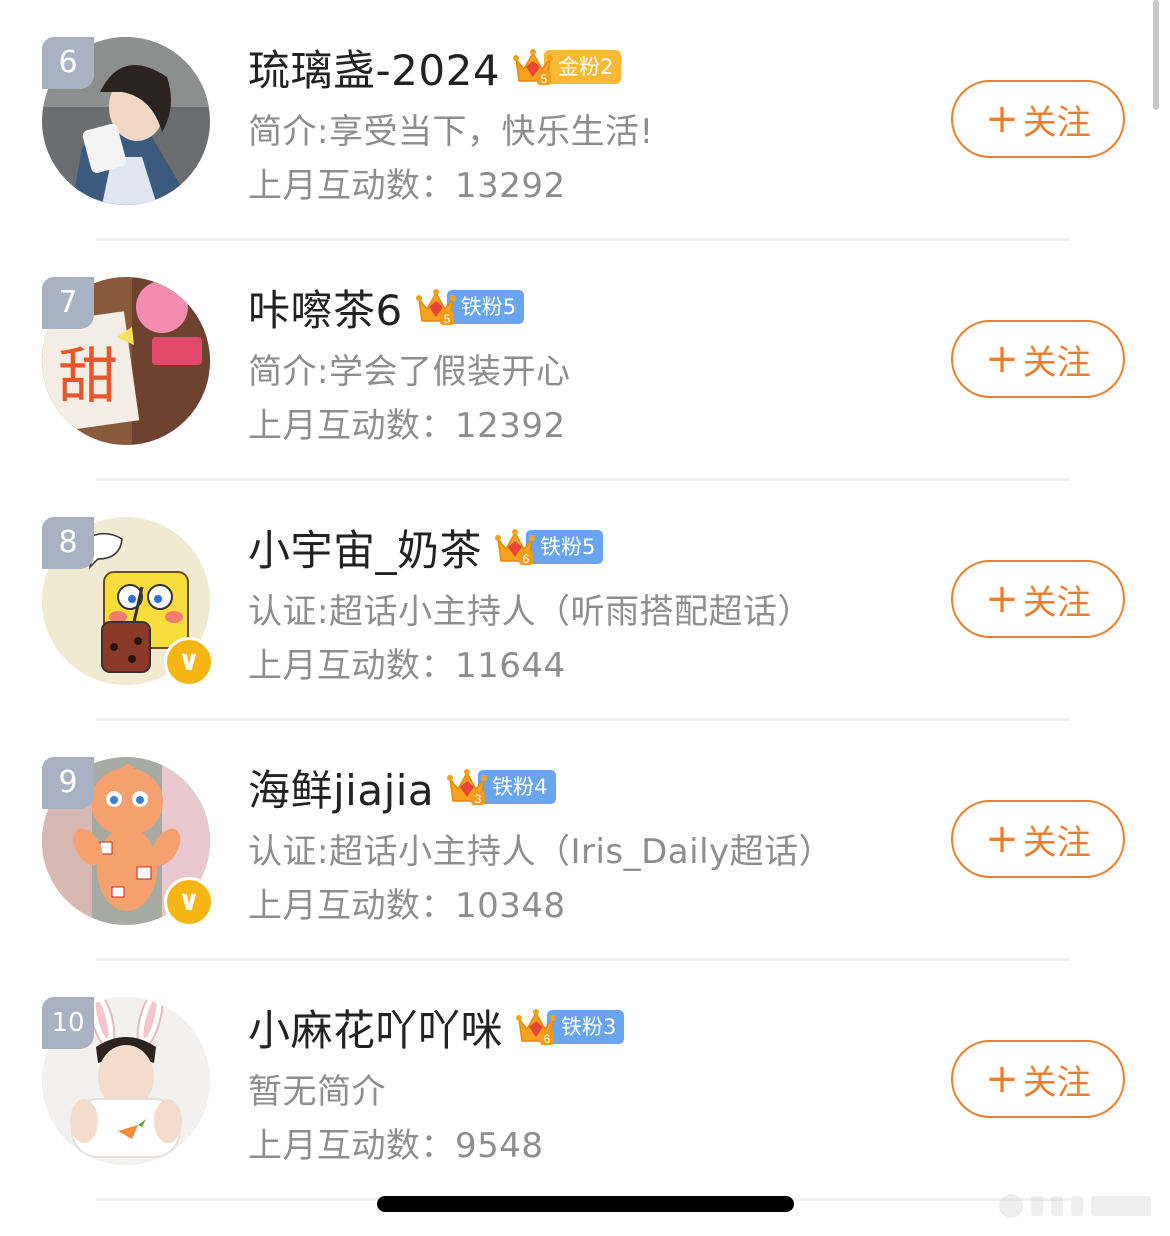 Image resolution: width=1170 pixels, height=1236 pixels. Describe the element at coordinates (407, 906) in the screenshot. I see `monthly-interaction-count: 上月互动数：10348` at that location.